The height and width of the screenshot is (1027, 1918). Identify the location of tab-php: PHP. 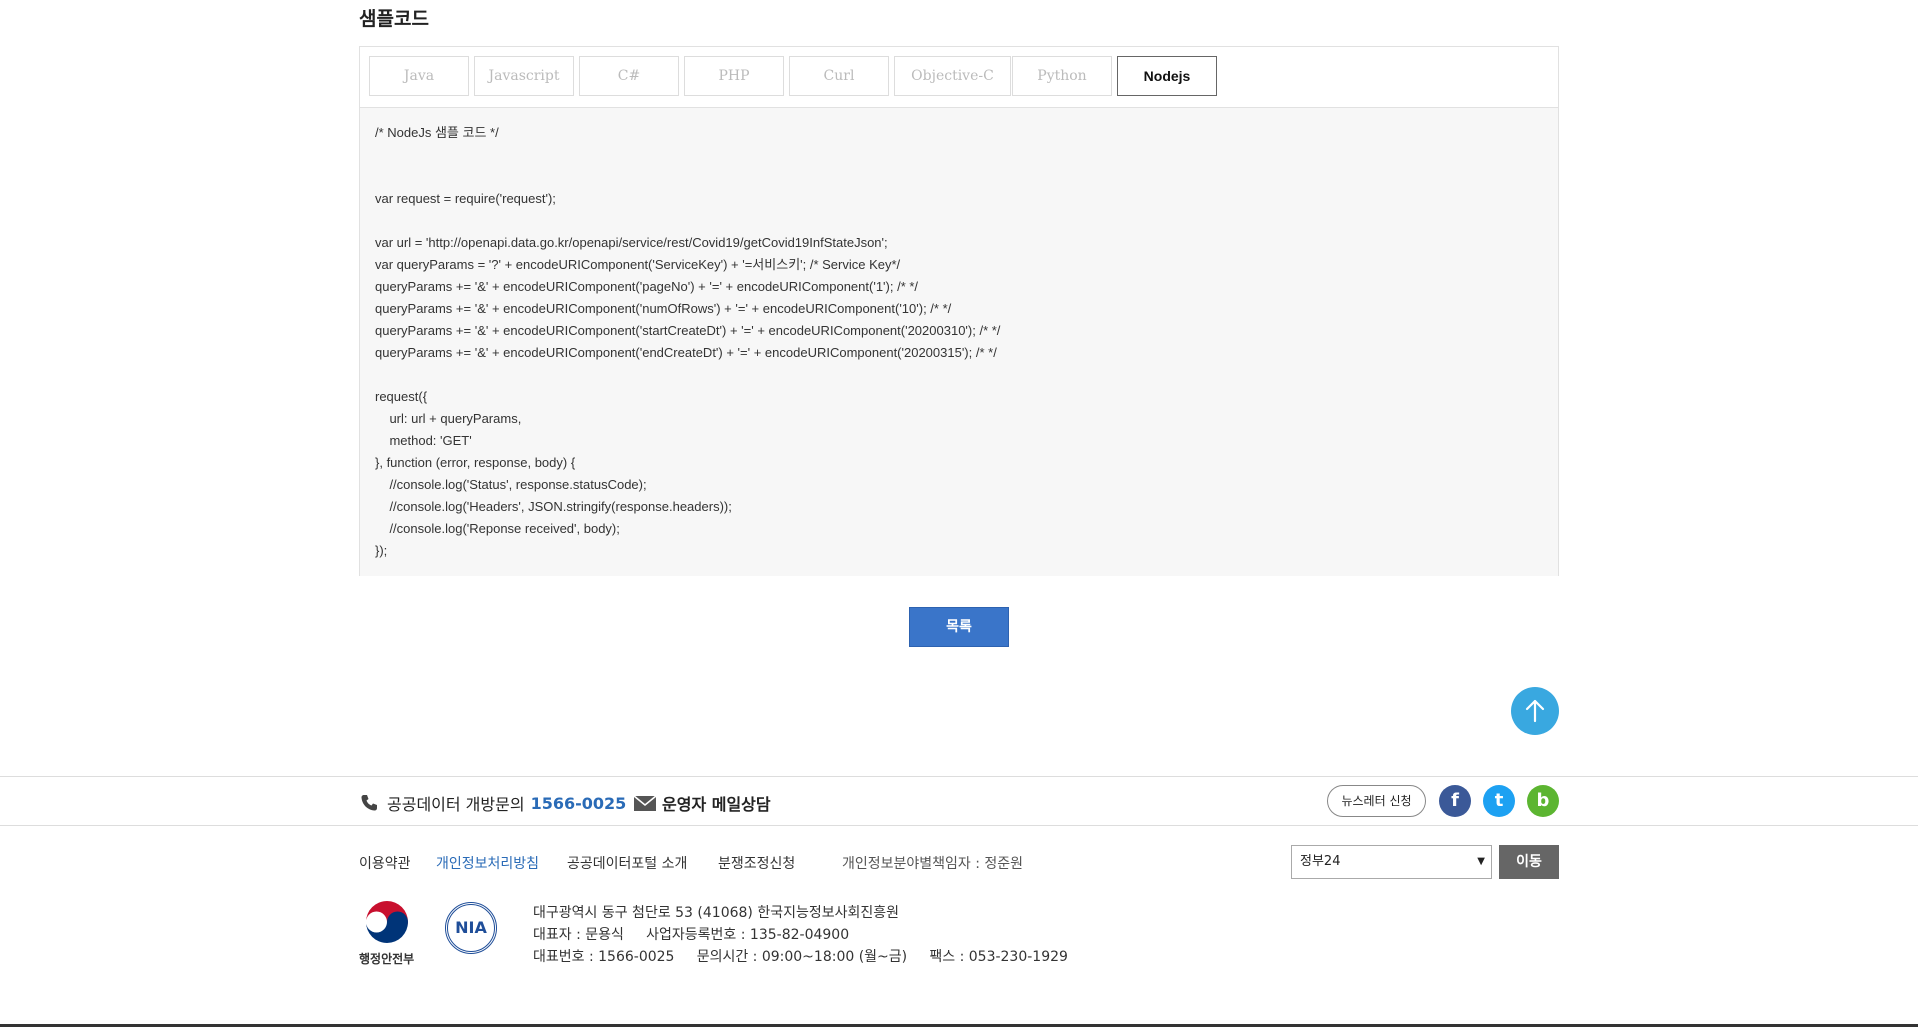
(734, 76).